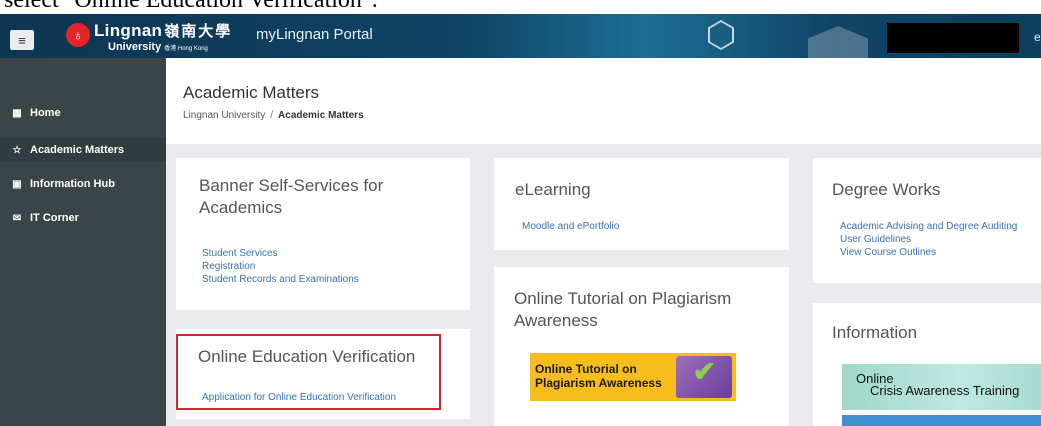 The image size is (1041, 426). I want to click on card-title: eLearning, so click(553, 189).